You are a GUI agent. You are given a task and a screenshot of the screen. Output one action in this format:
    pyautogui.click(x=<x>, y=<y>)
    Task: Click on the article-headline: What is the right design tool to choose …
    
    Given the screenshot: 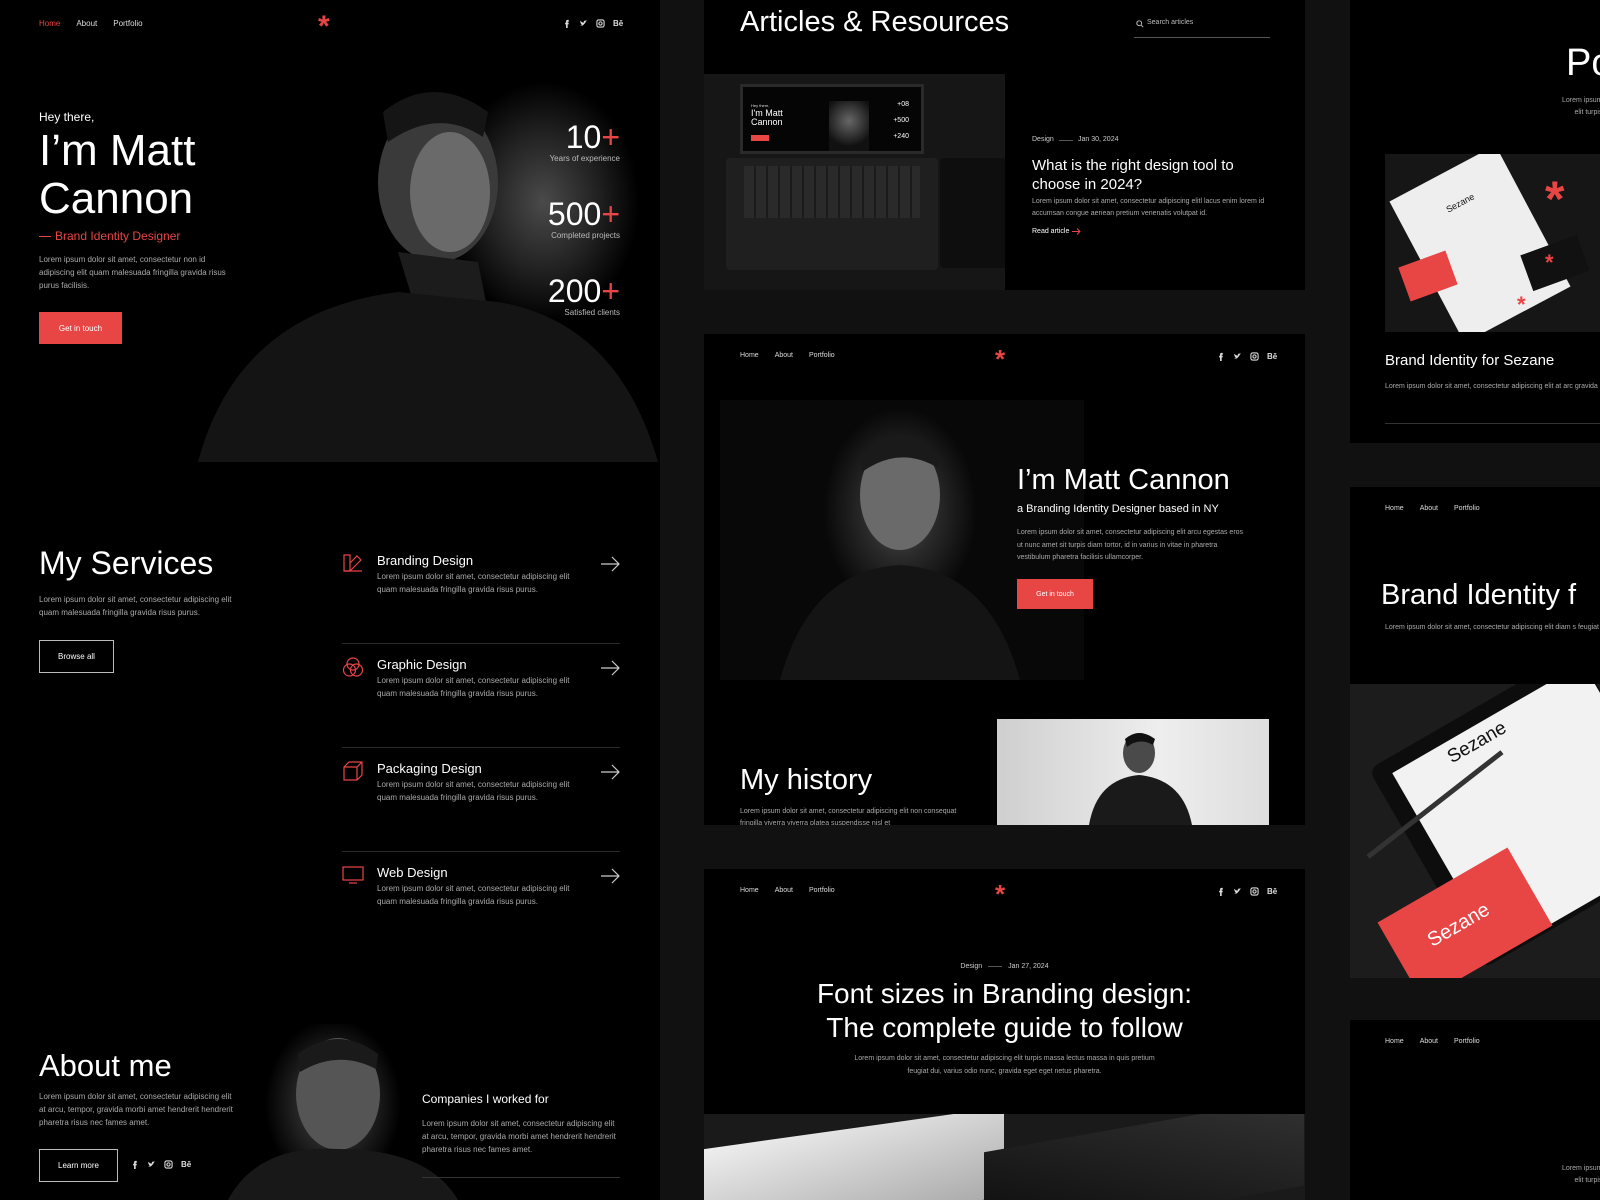 What is the action you would take?
    pyautogui.click(x=1152, y=175)
    